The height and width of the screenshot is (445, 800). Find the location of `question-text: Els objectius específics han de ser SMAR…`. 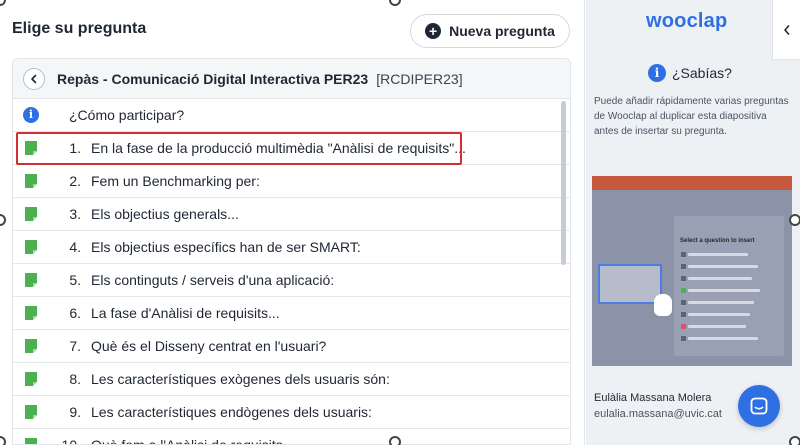

question-text: Els objectius específics han de ser SMAR… is located at coordinates (226, 247).